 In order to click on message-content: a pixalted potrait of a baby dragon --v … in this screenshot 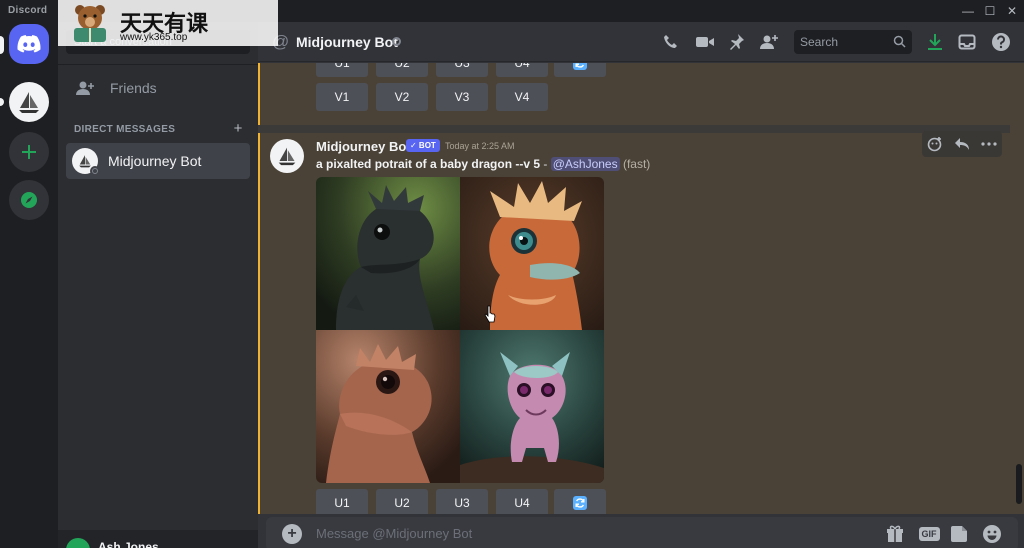, I will do `click(483, 164)`.